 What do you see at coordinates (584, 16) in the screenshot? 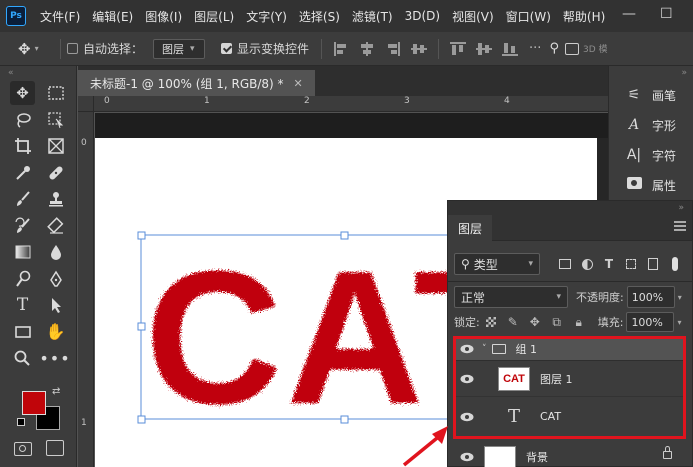
I see `menu-help: 帮助(H)` at bounding box center [584, 16].